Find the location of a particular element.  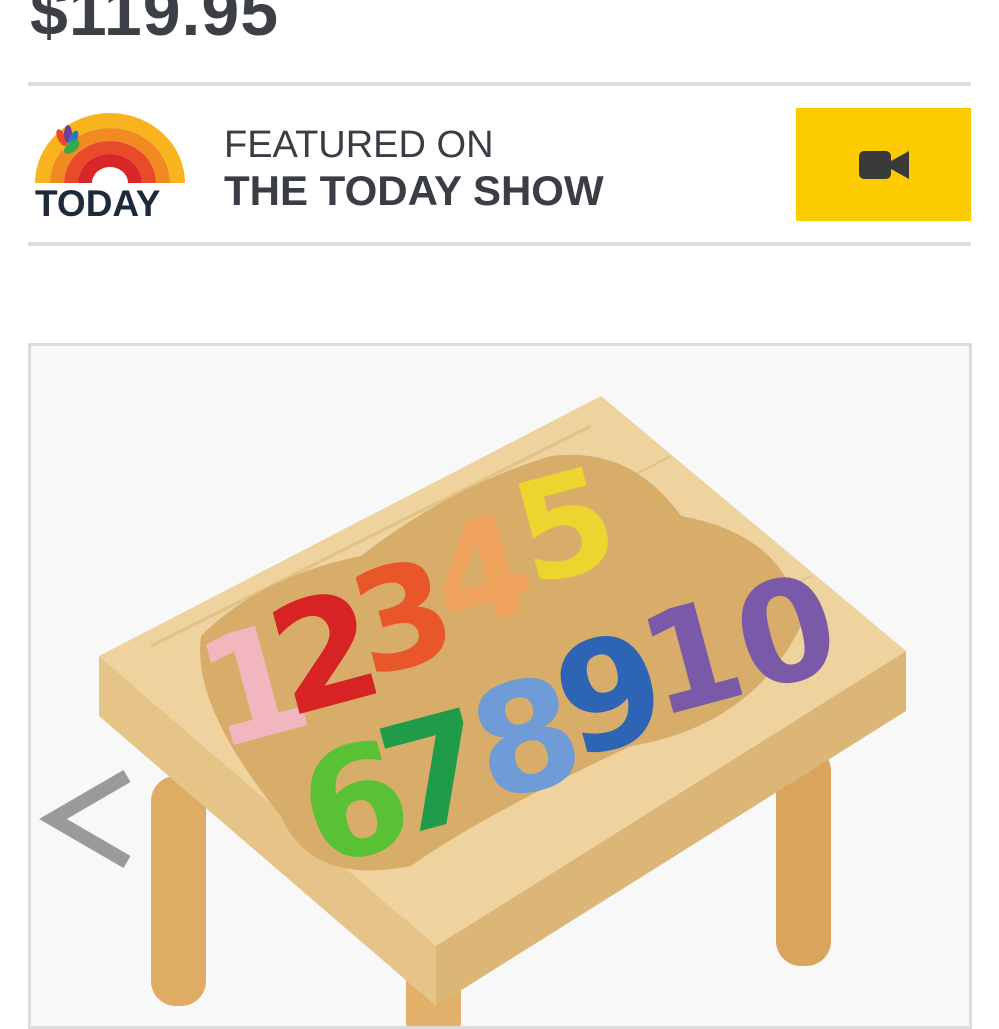

rainbow-icon is located at coordinates (110, 148).